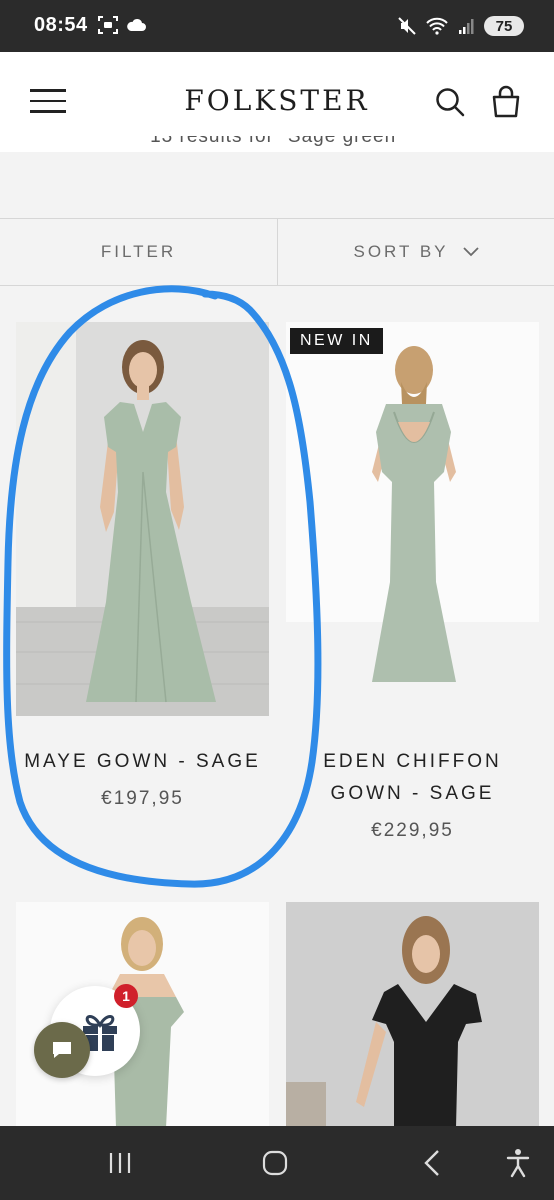  Describe the element at coordinates (450, 102) in the screenshot. I see `search-icon` at that location.